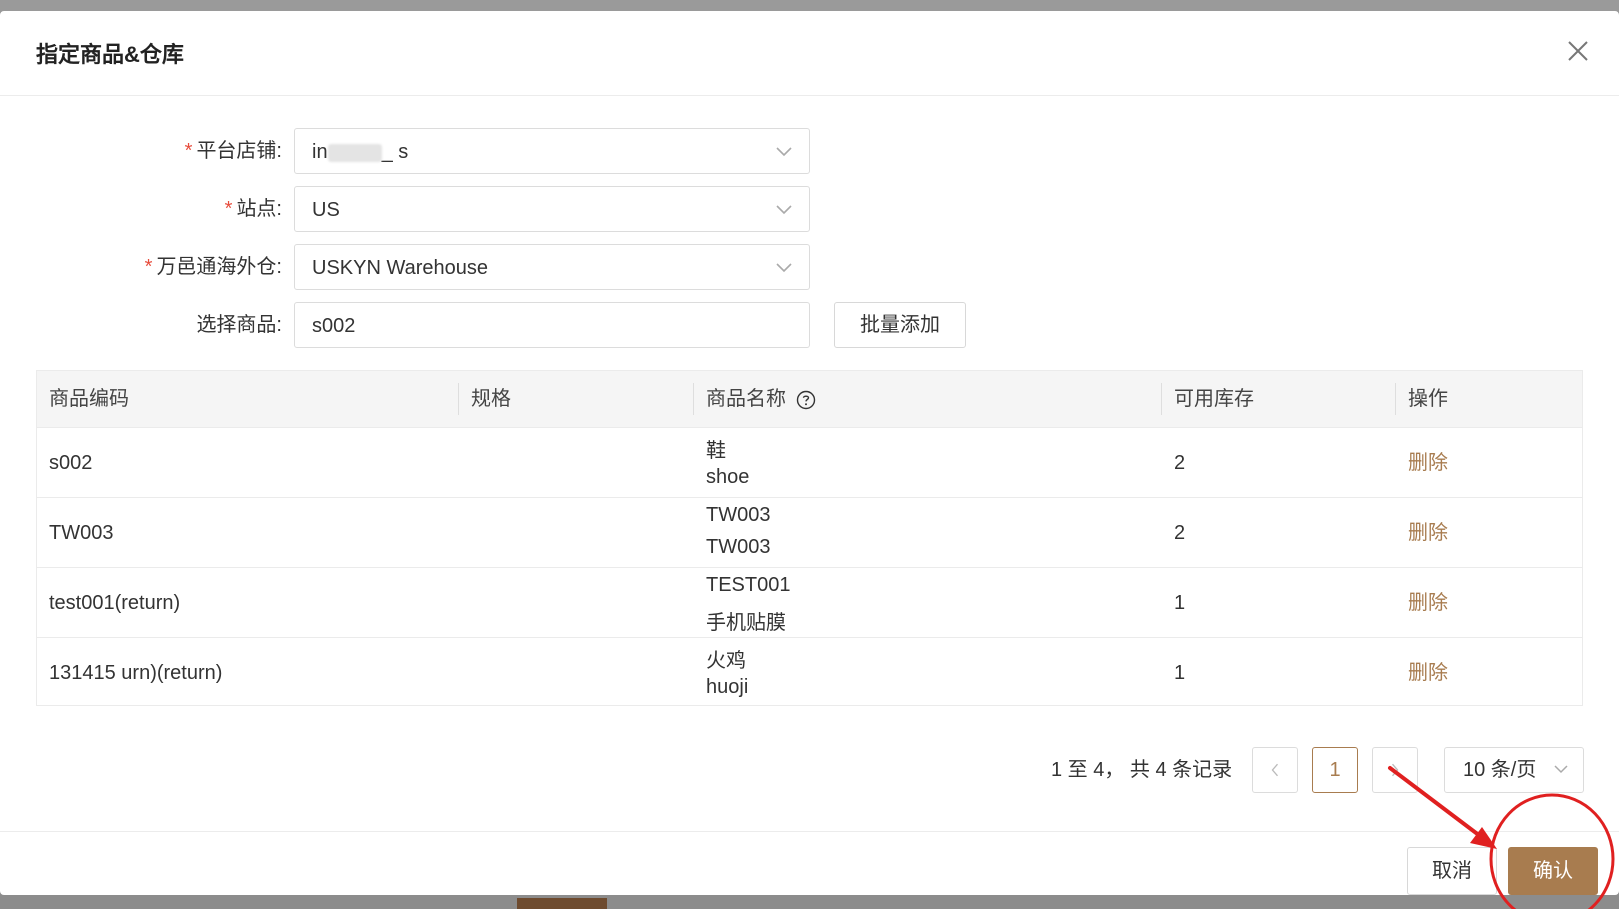 This screenshot has height=909, width=1619. I want to click on pagination-summary: 1 至 4， 共 4 条记录, so click(1142, 770).